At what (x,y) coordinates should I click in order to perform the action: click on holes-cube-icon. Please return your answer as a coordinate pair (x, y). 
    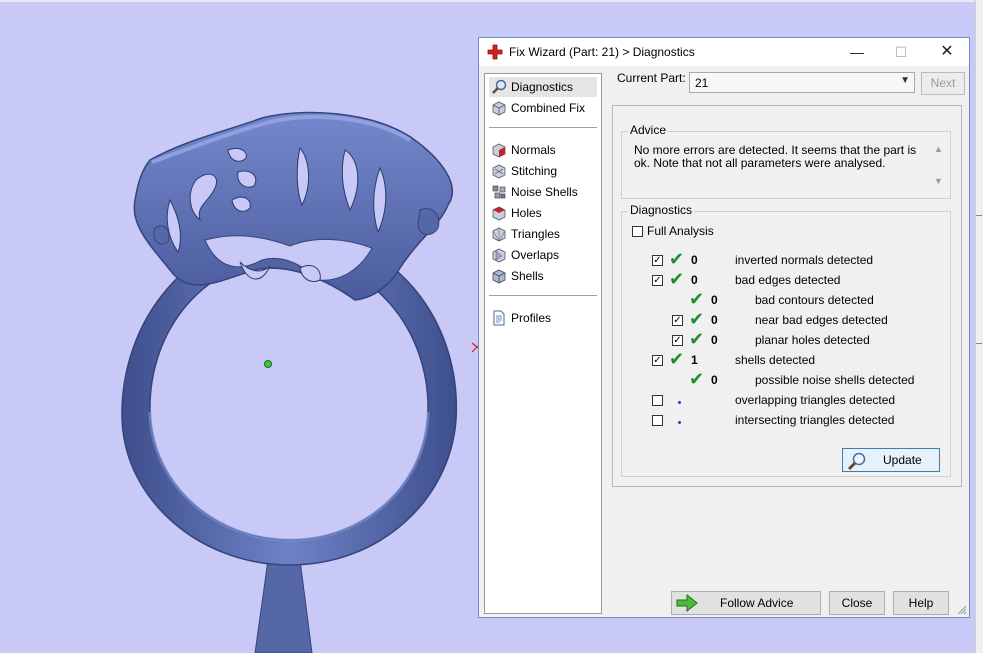
    Looking at the image, I should click on (499, 213).